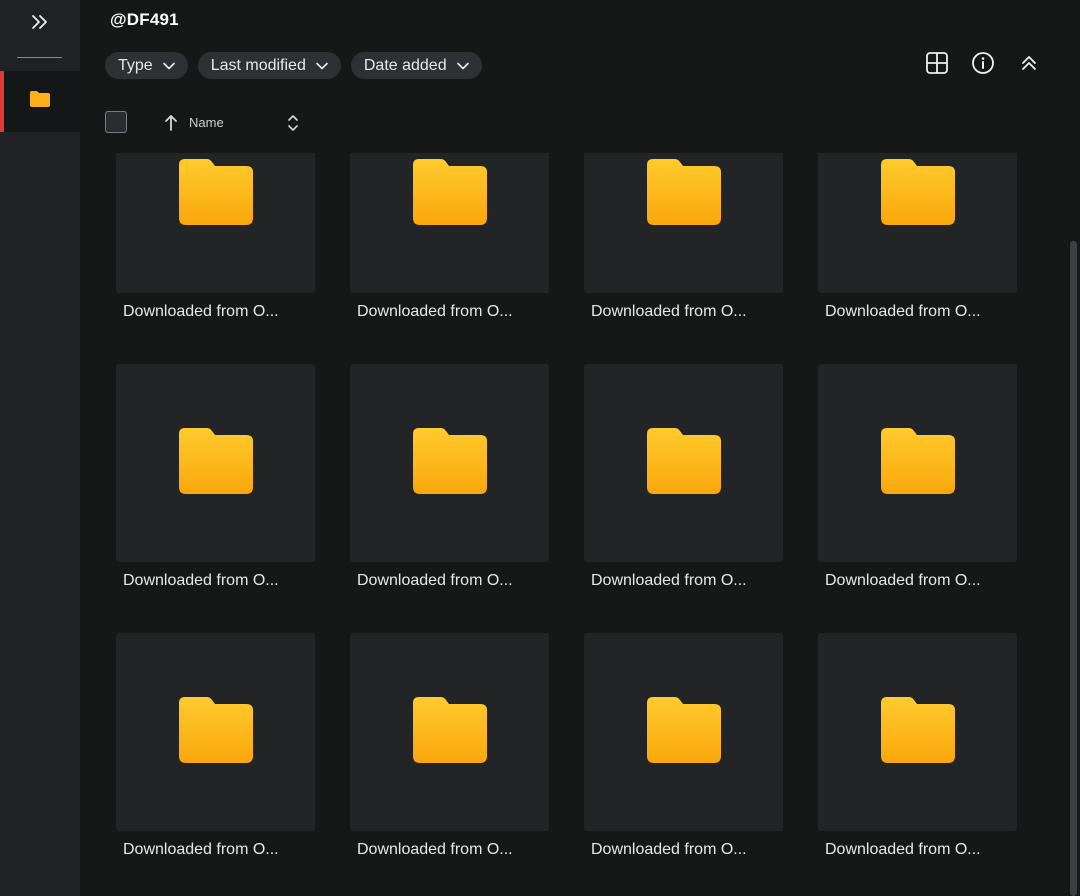 The width and height of the screenshot is (1080, 896). What do you see at coordinates (116, 122) in the screenshot?
I see `select-all-checkbox` at bounding box center [116, 122].